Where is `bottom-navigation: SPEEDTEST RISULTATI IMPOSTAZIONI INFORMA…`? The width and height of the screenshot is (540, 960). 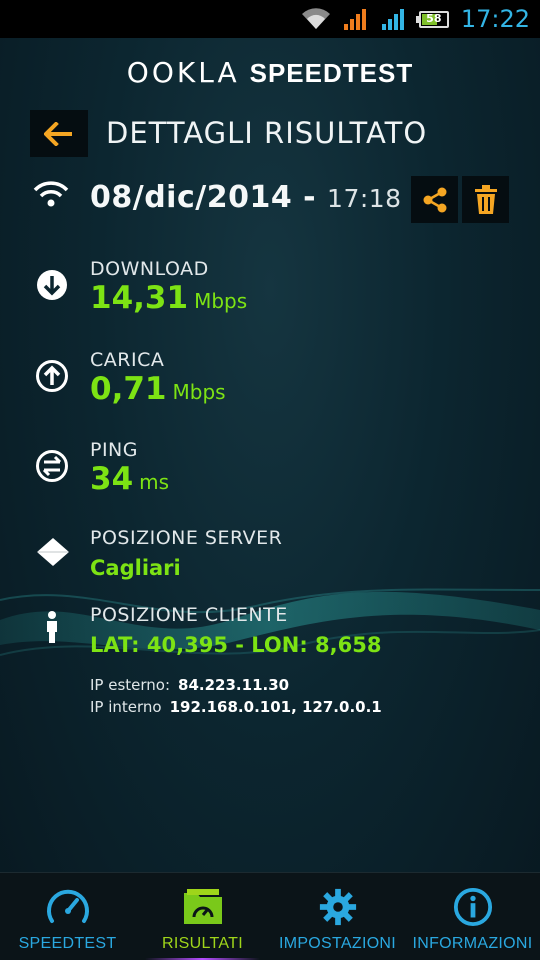 bottom-navigation: SPEEDTEST RISULTATI IMPOSTAZIONI INFORMA… is located at coordinates (270, 916).